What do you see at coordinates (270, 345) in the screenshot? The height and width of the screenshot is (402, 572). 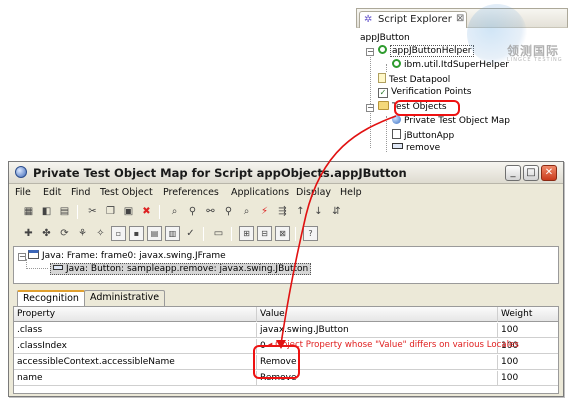 I see `annotation-arrow-icon: ◂` at bounding box center [270, 345].